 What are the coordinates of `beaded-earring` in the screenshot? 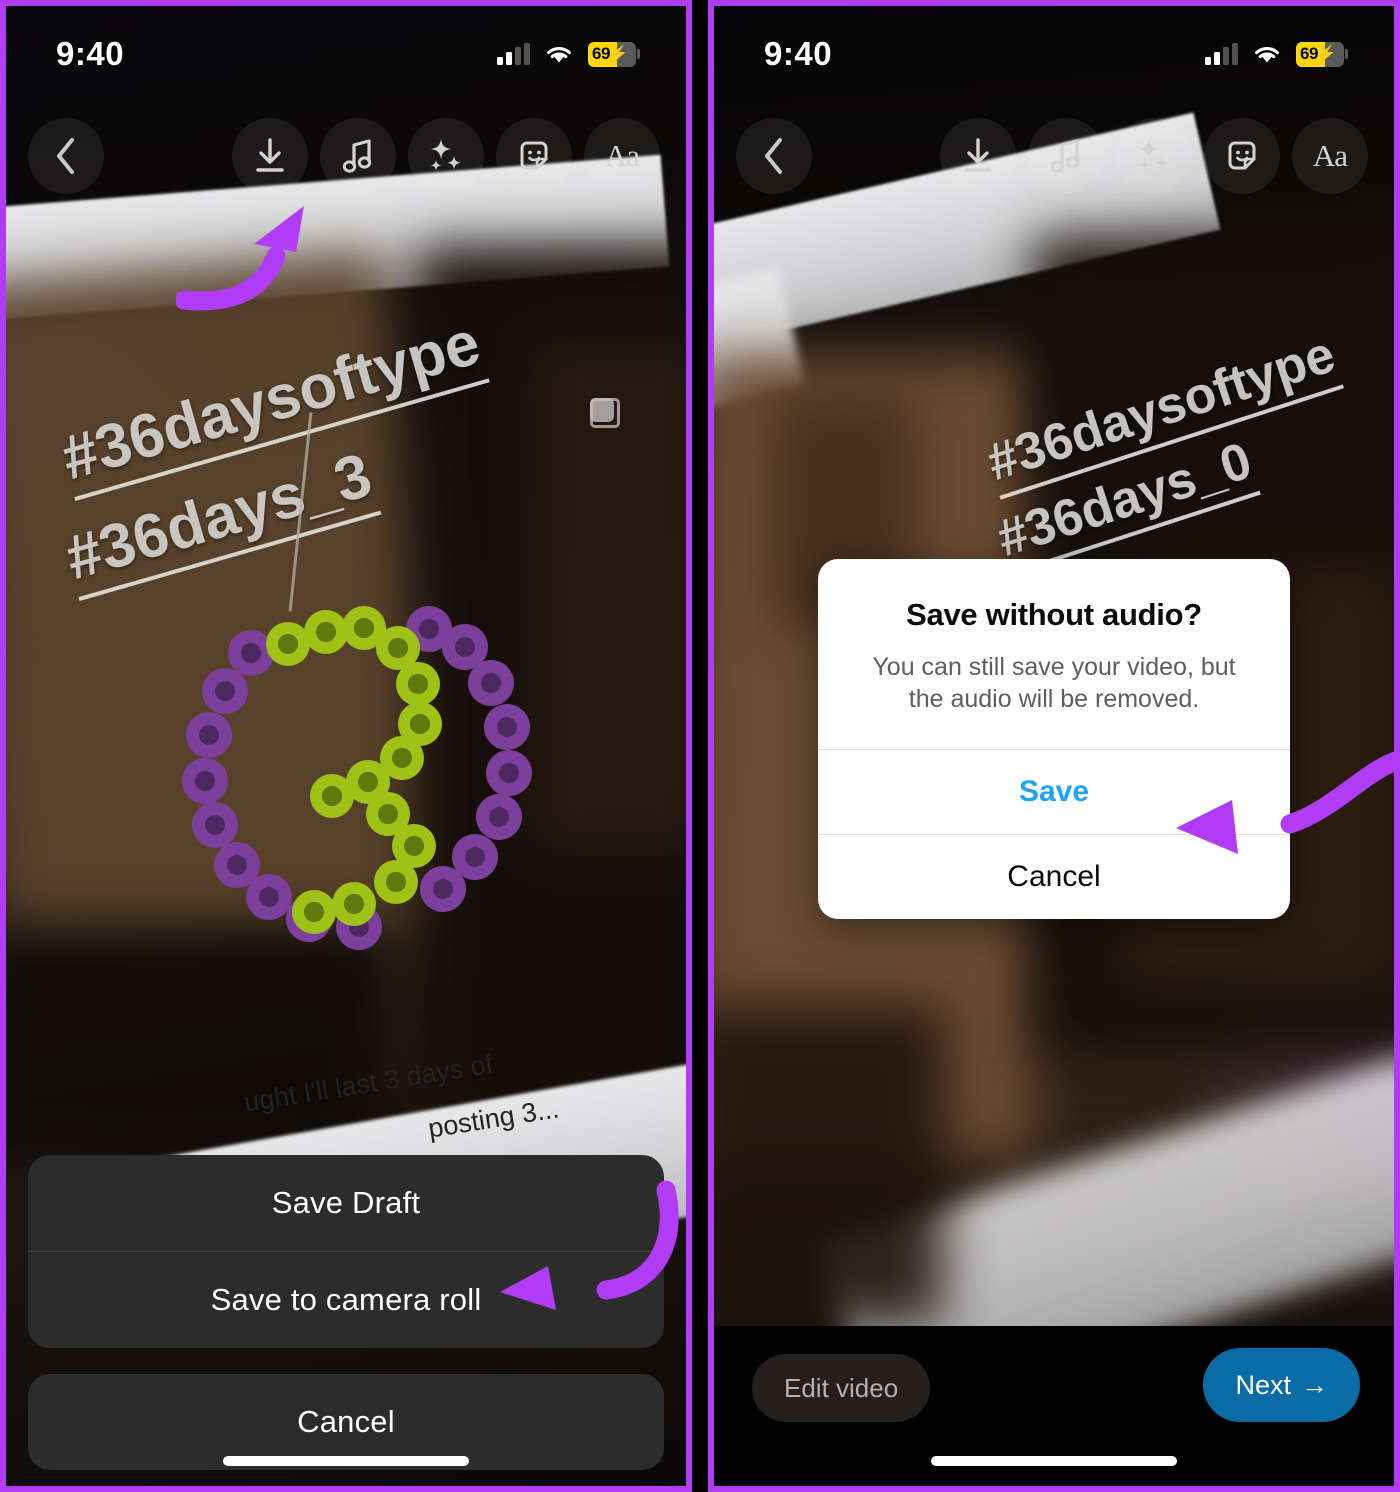 It's located at (363, 692).